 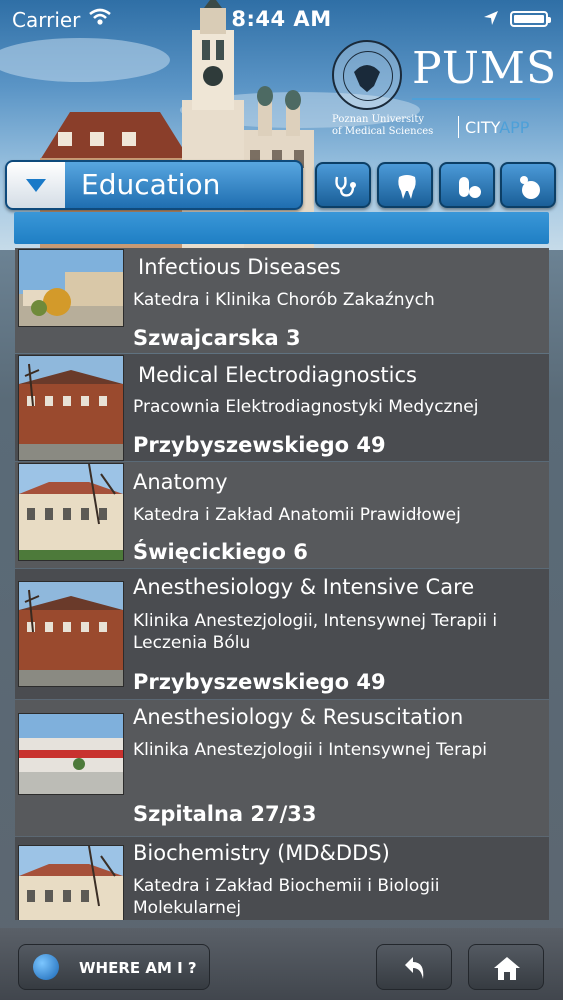 I want to click on stethoscope-button, so click(x=343, y=185).